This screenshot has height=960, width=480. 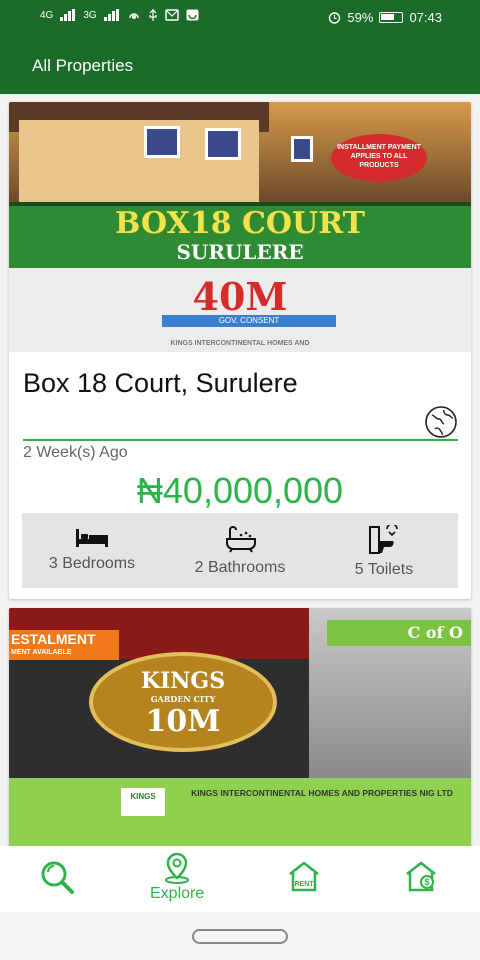 What do you see at coordinates (177, 868) in the screenshot?
I see `map-pin-icon` at bounding box center [177, 868].